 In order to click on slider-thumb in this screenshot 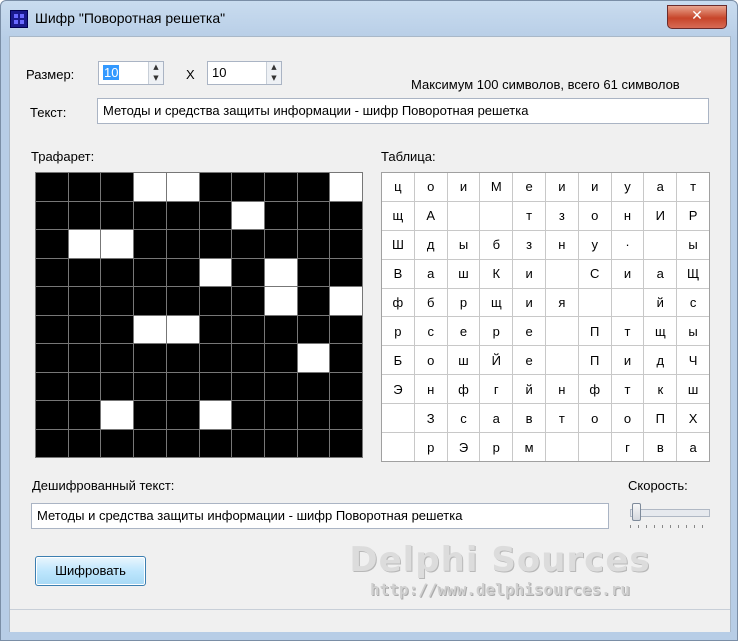, I will do `click(636, 512)`.